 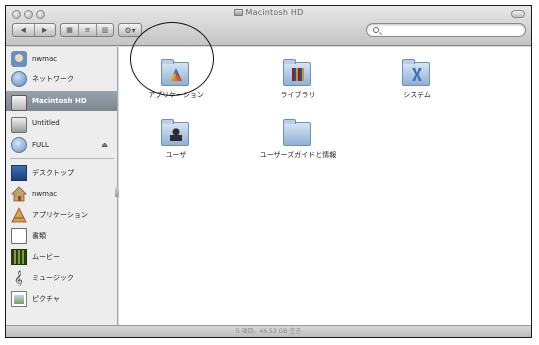 I want to click on view-switcher: ▦ ≡ ▥, so click(x=87, y=30).